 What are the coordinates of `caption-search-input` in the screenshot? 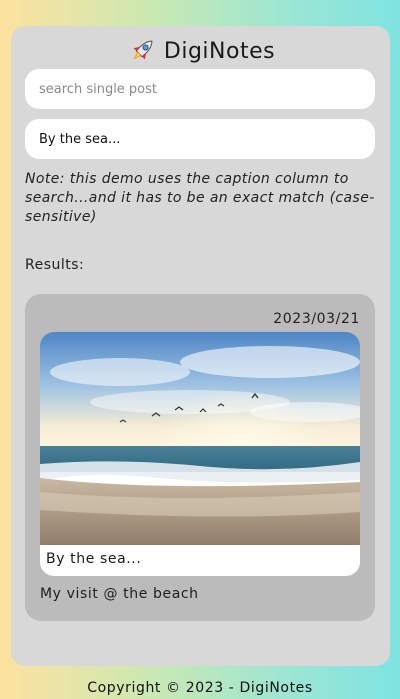 It's located at (200, 139).